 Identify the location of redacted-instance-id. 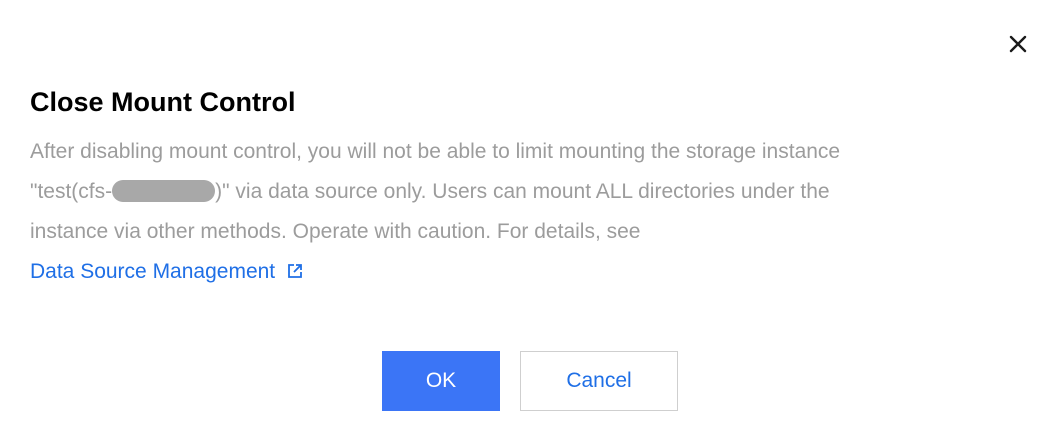
(164, 191).